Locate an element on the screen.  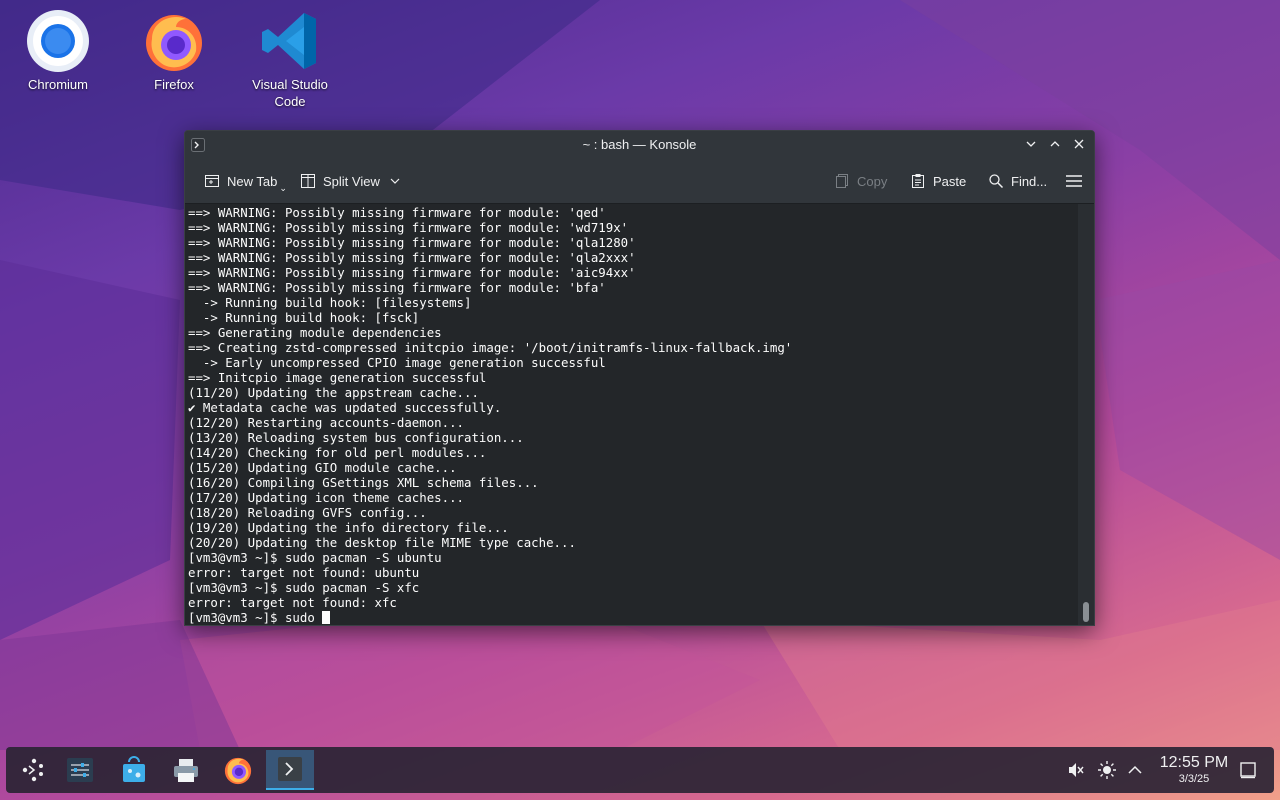
system-settings-icon is located at coordinates (80, 770).